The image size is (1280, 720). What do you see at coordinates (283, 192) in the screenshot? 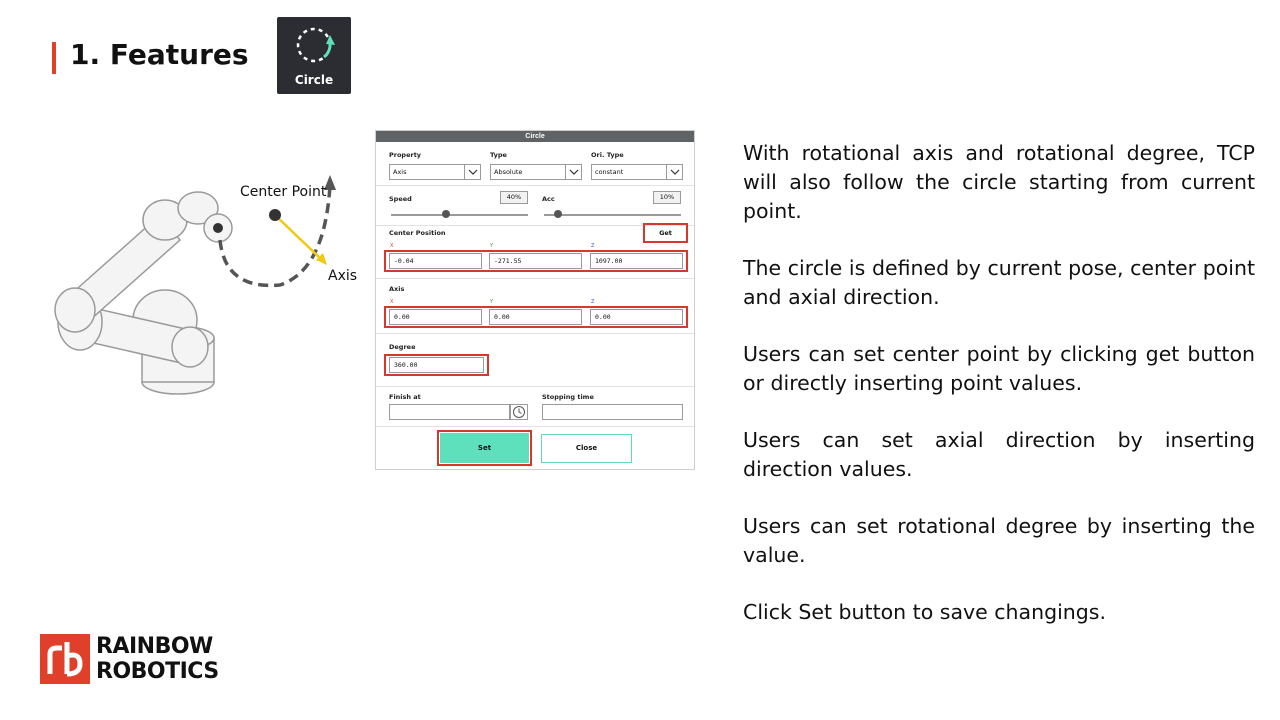
I see `center-point-label: Center Point` at bounding box center [283, 192].